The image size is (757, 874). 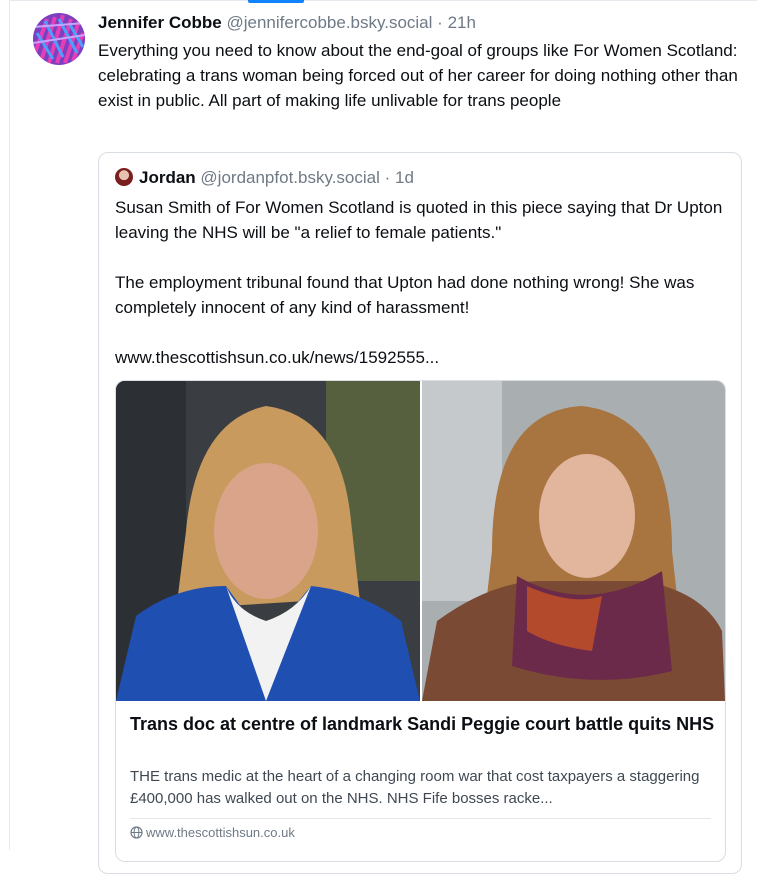 What do you see at coordinates (136, 835) in the screenshot?
I see `globe-icon` at bounding box center [136, 835].